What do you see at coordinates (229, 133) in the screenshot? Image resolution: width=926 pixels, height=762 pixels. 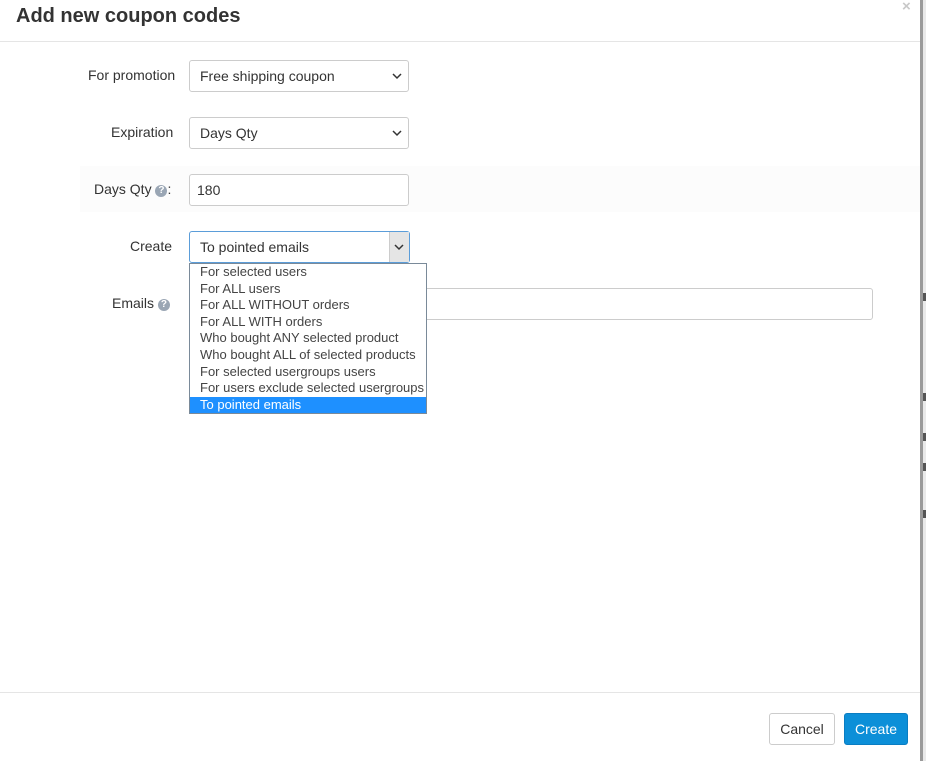 I see `expiration-select-value: Days Qty` at bounding box center [229, 133].